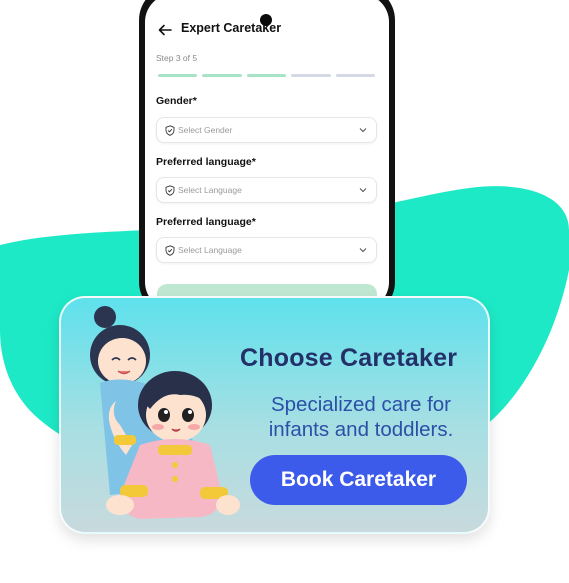 Image resolution: width=569 pixels, height=583 pixels. Describe the element at coordinates (177, 58) in the screenshot. I see `step-indicator: Step 3 of 5` at that location.